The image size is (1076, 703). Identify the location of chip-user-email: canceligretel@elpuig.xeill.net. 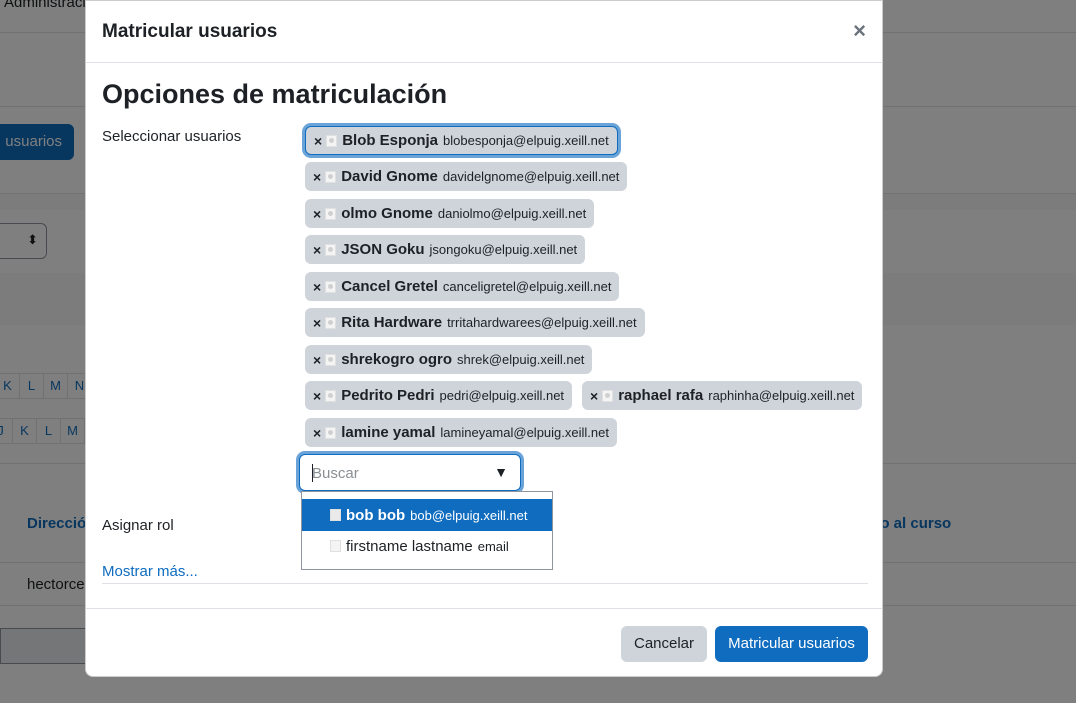
(527, 286).